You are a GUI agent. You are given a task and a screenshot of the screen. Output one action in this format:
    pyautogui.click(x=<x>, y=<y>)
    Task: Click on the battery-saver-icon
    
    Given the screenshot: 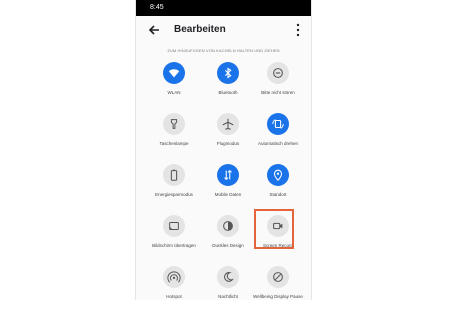 What is the action you would take?
    pyautogui.click(x=174, y=175)
    